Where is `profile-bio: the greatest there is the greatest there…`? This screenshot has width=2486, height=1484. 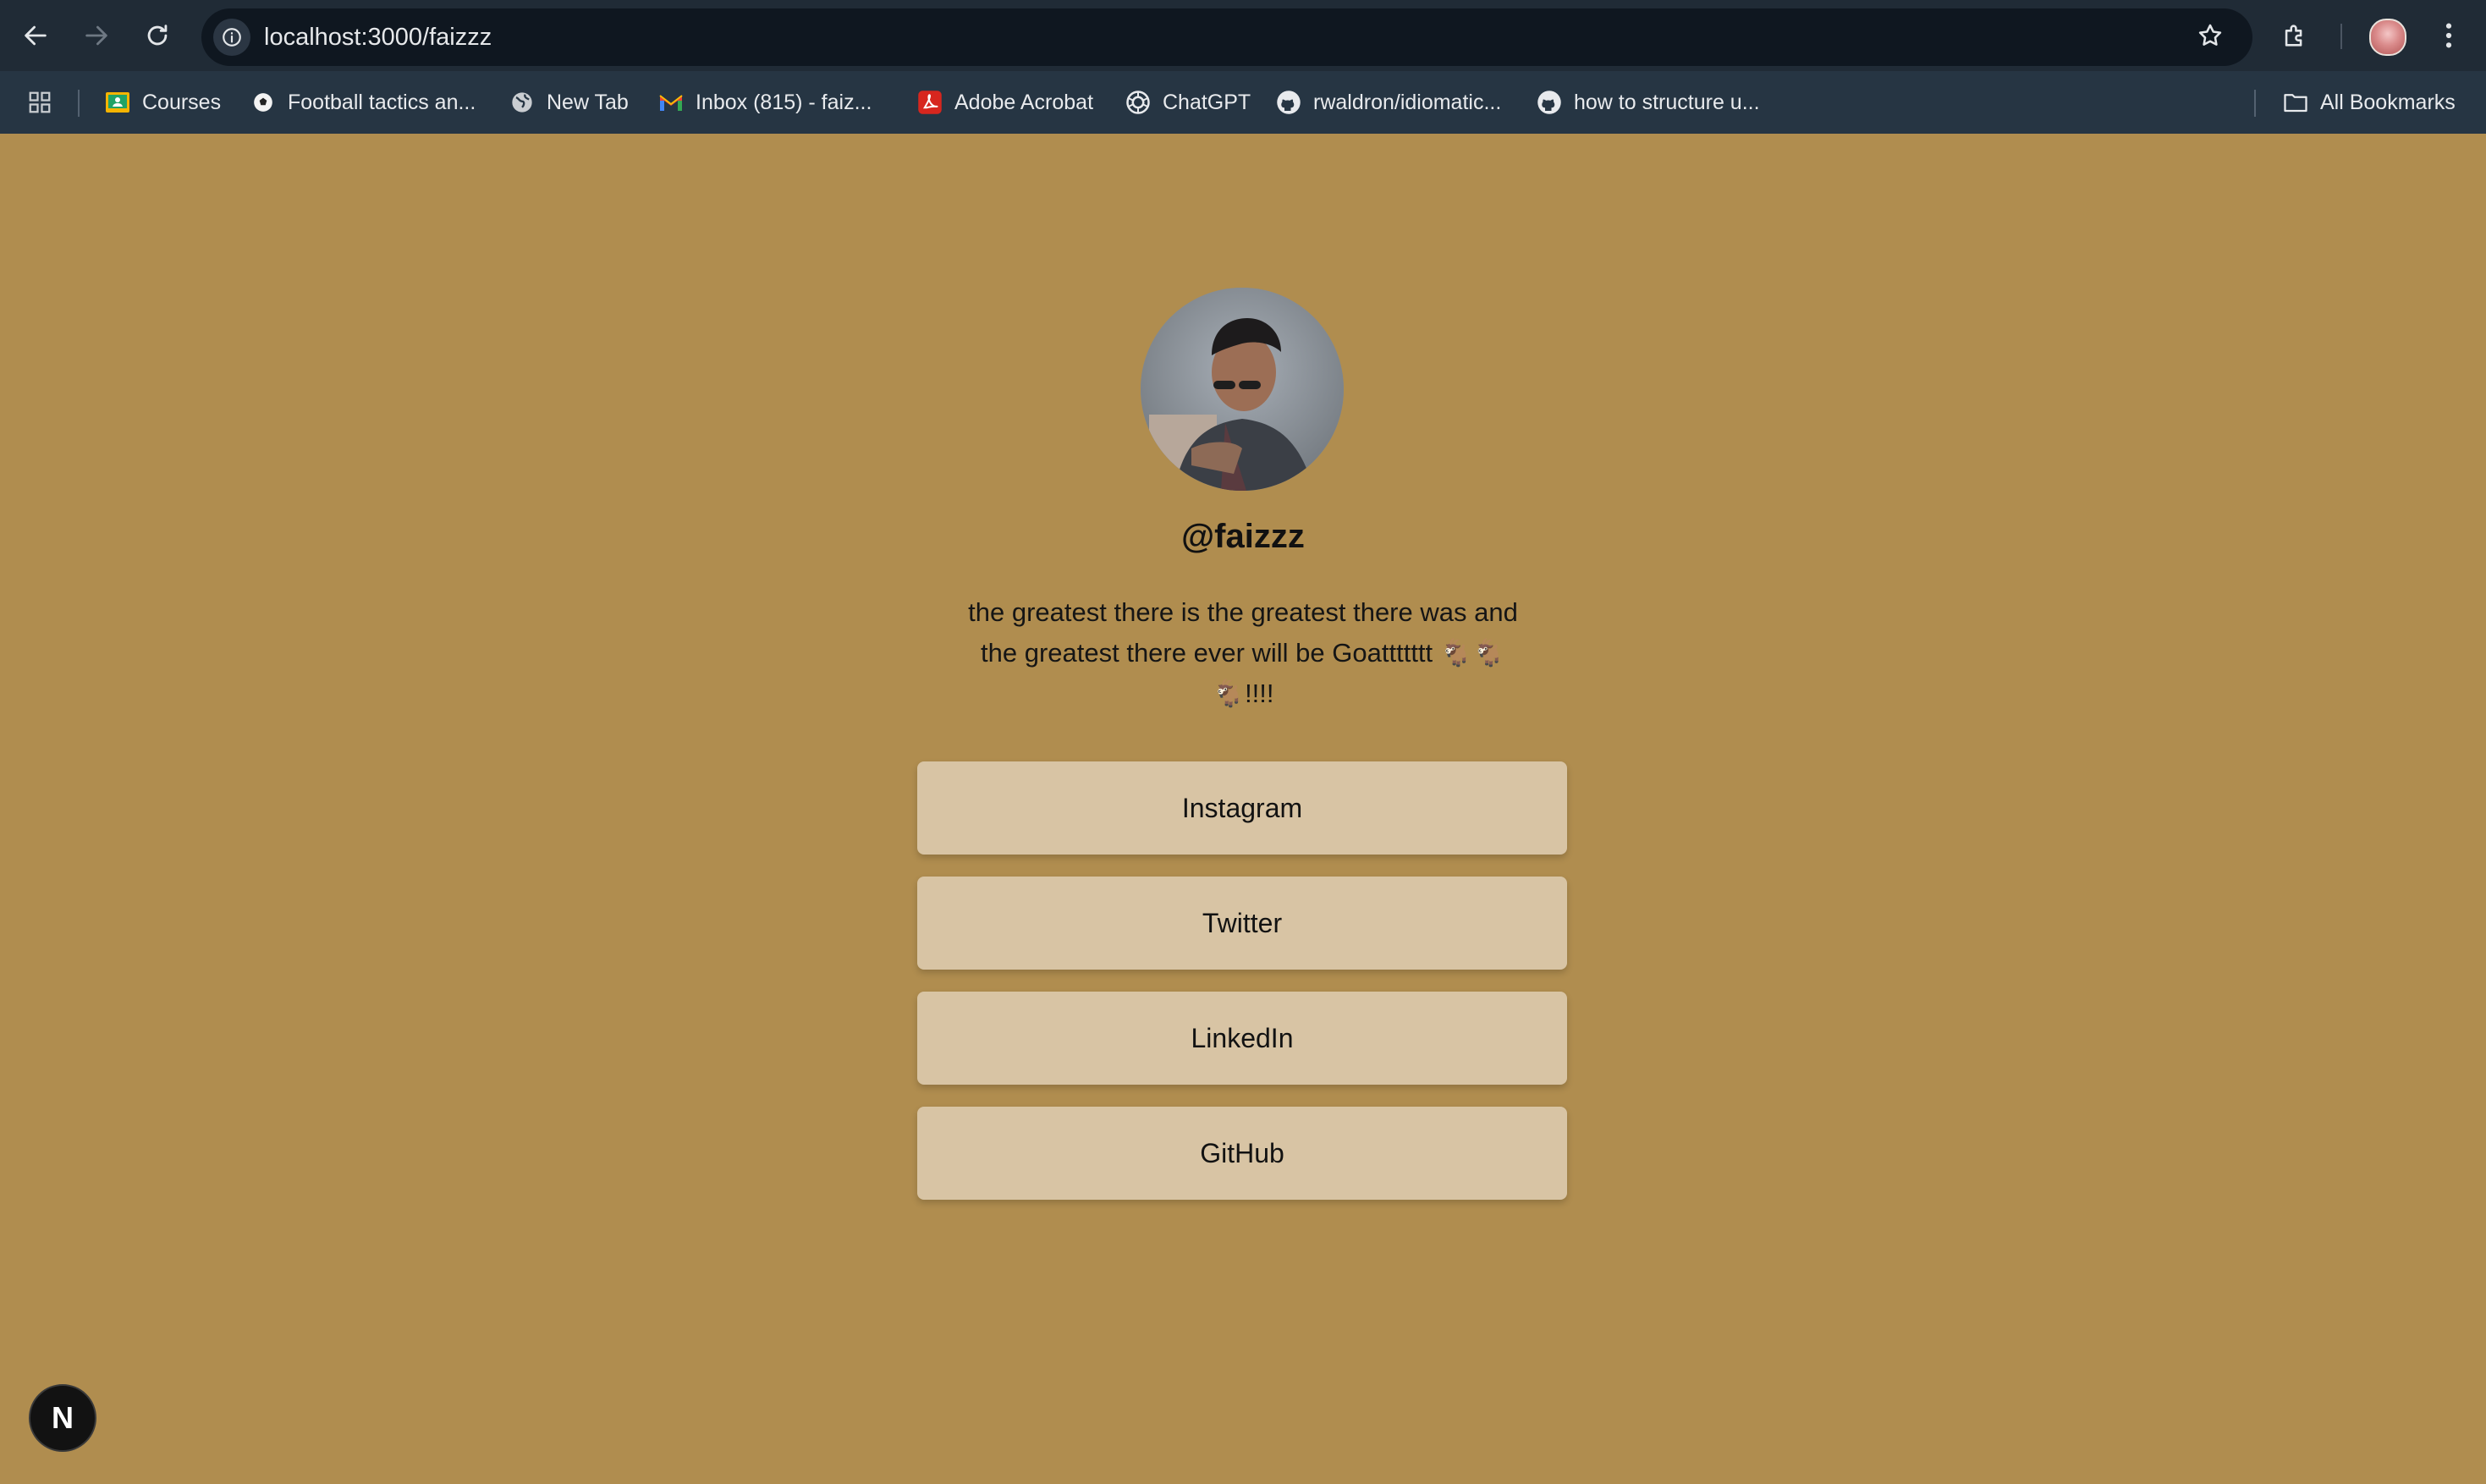 profile-bio: the greatest there is the greatest there… is located at coordinates (1243, 652).